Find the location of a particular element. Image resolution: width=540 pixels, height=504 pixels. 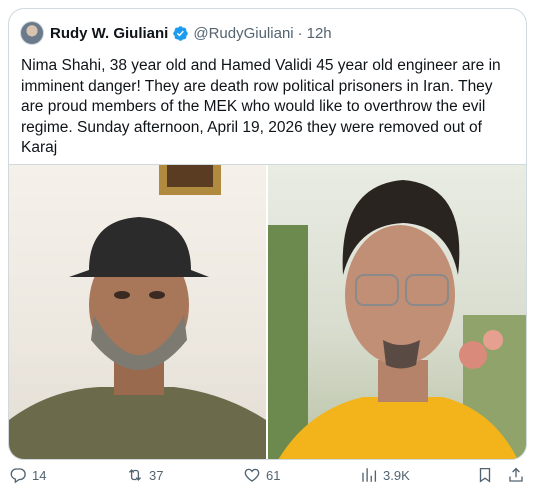

verified-badge-icon is located at coordinates (181, 33).